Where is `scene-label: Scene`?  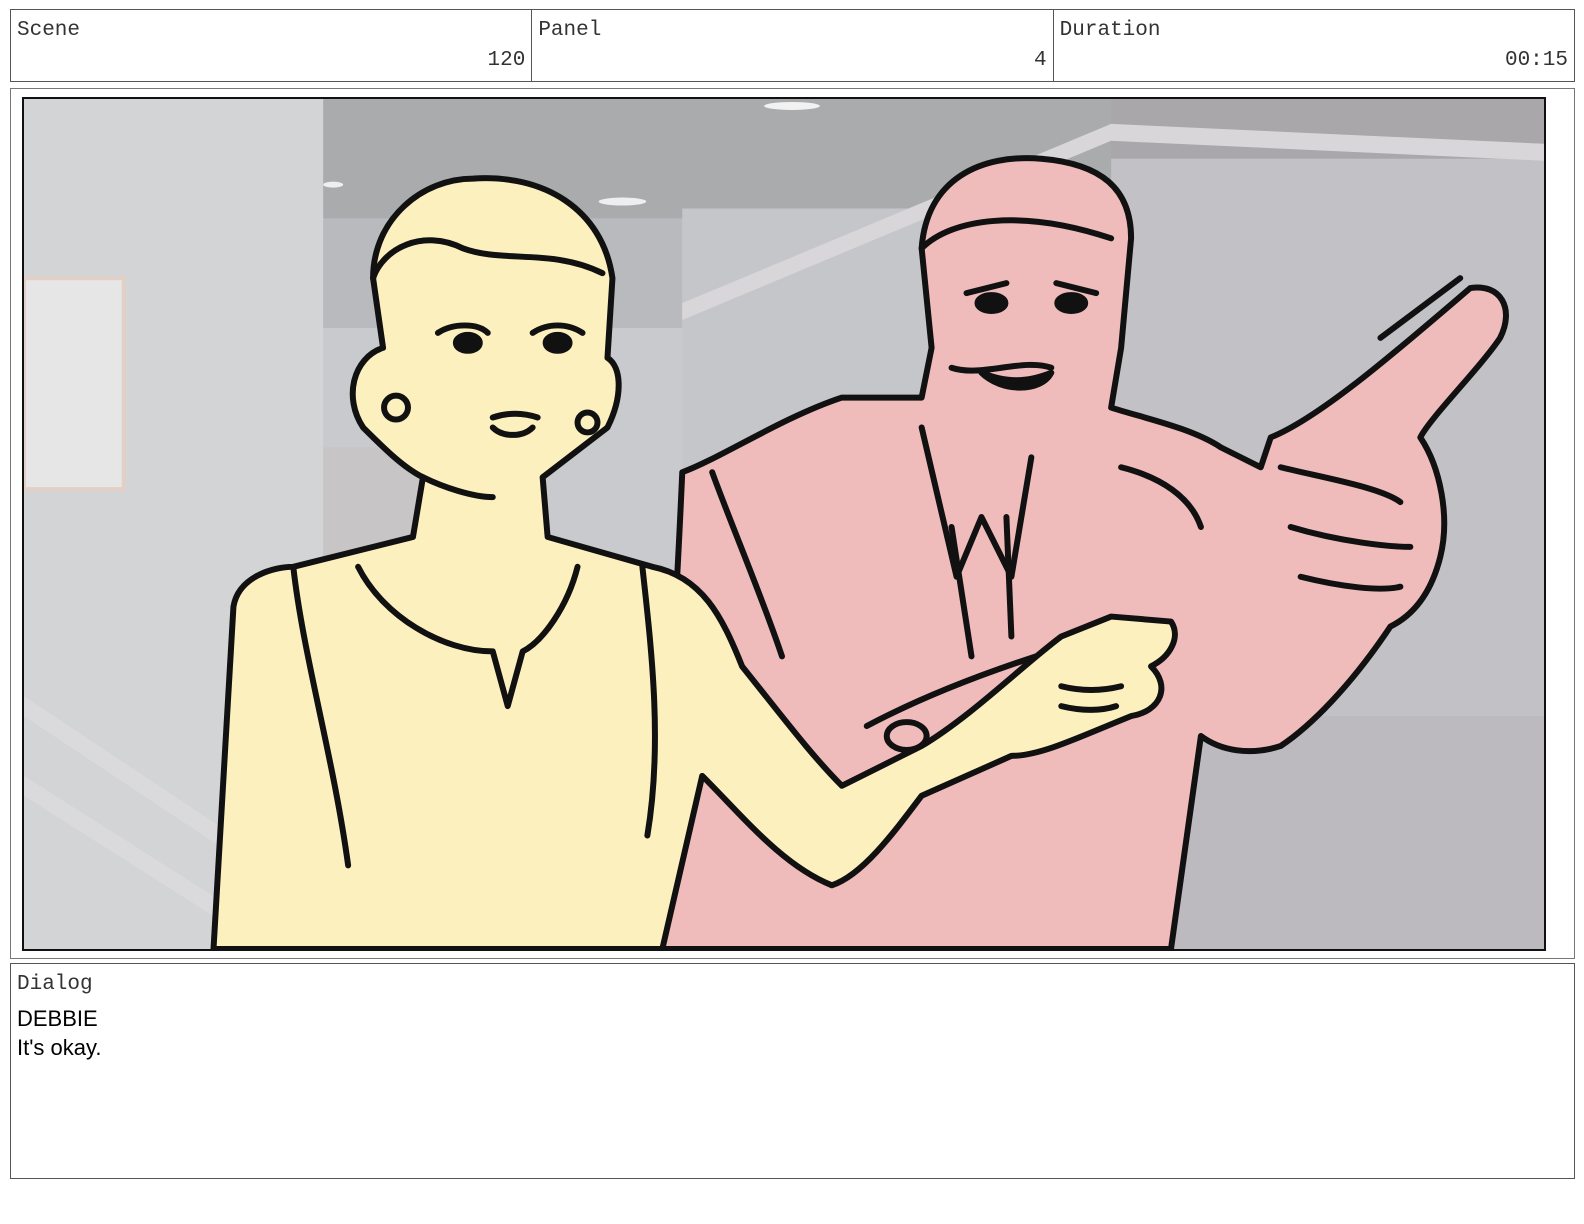 scene-label: Scene is located at coordinates (49, 30).